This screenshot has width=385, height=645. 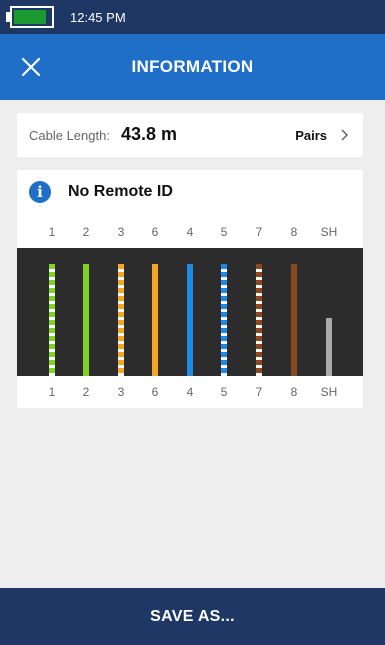 I want to click on chevron-right-icon, so click(x=345, y=135).